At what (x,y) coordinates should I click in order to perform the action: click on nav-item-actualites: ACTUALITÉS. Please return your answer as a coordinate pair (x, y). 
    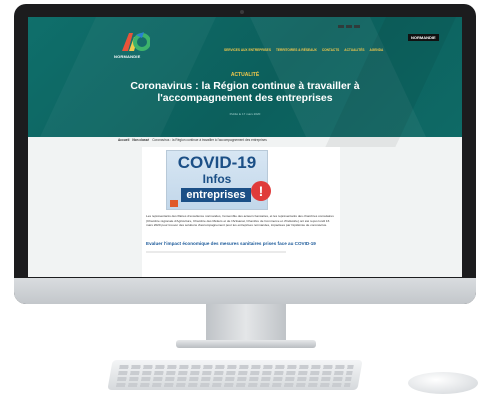
    Looking at the image, I should click on (354, 50).